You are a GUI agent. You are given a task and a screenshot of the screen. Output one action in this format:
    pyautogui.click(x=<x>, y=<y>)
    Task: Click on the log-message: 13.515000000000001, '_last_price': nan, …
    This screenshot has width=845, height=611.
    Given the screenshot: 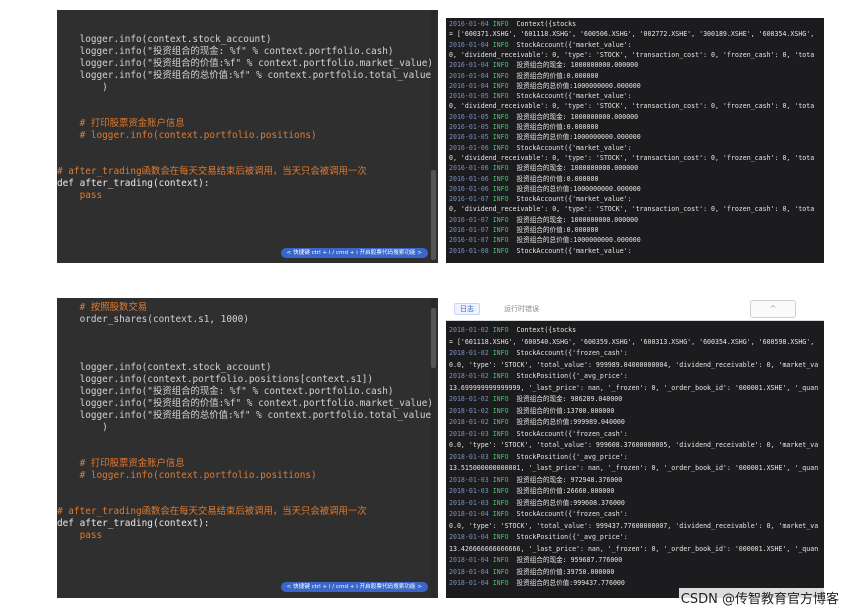 What is the action you would take?
    pyautogui.click(x=634, y=468)
    